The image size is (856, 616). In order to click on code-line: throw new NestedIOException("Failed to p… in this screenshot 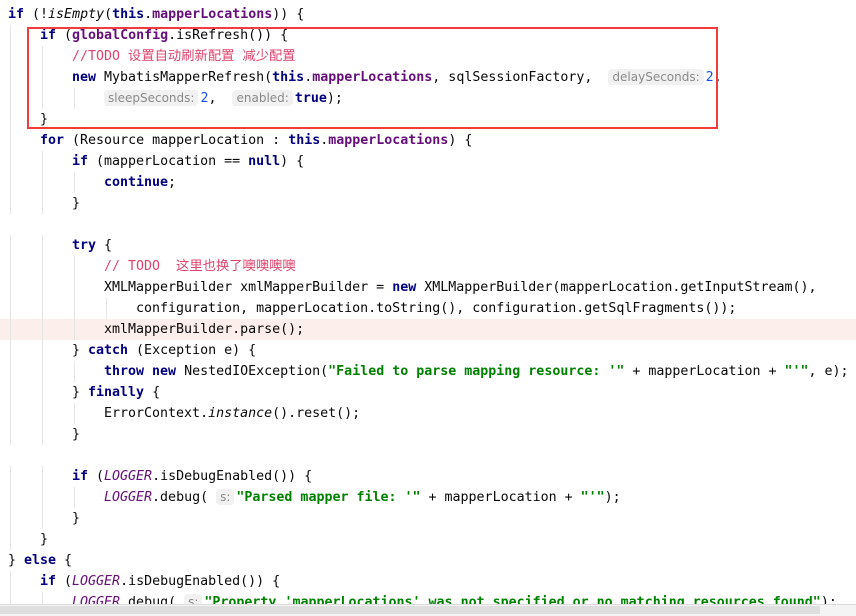, I will do `click(428, 371)`.